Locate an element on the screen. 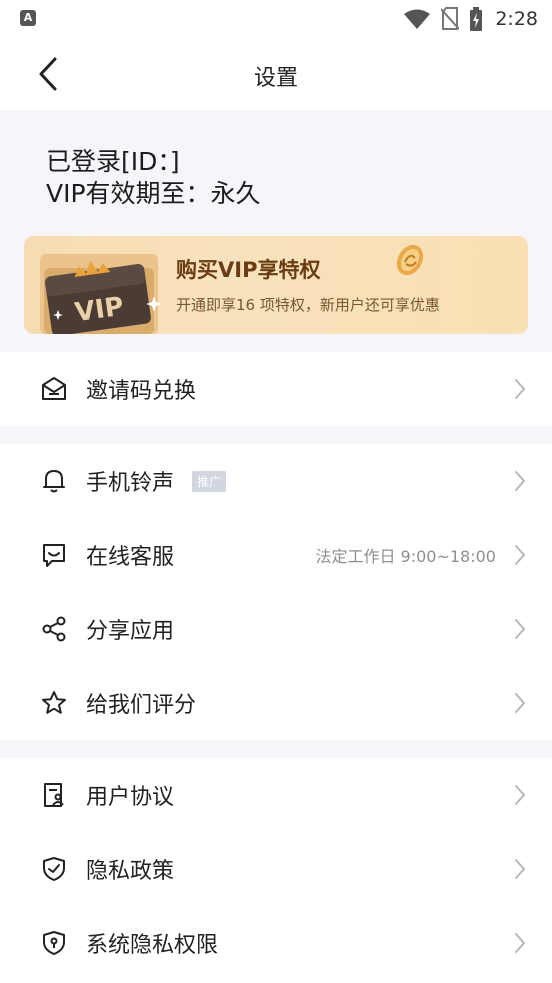 This screenshot has width=552, height=983. privacy-policy-row: 隐私政策 is located at coordinates (276, 869).